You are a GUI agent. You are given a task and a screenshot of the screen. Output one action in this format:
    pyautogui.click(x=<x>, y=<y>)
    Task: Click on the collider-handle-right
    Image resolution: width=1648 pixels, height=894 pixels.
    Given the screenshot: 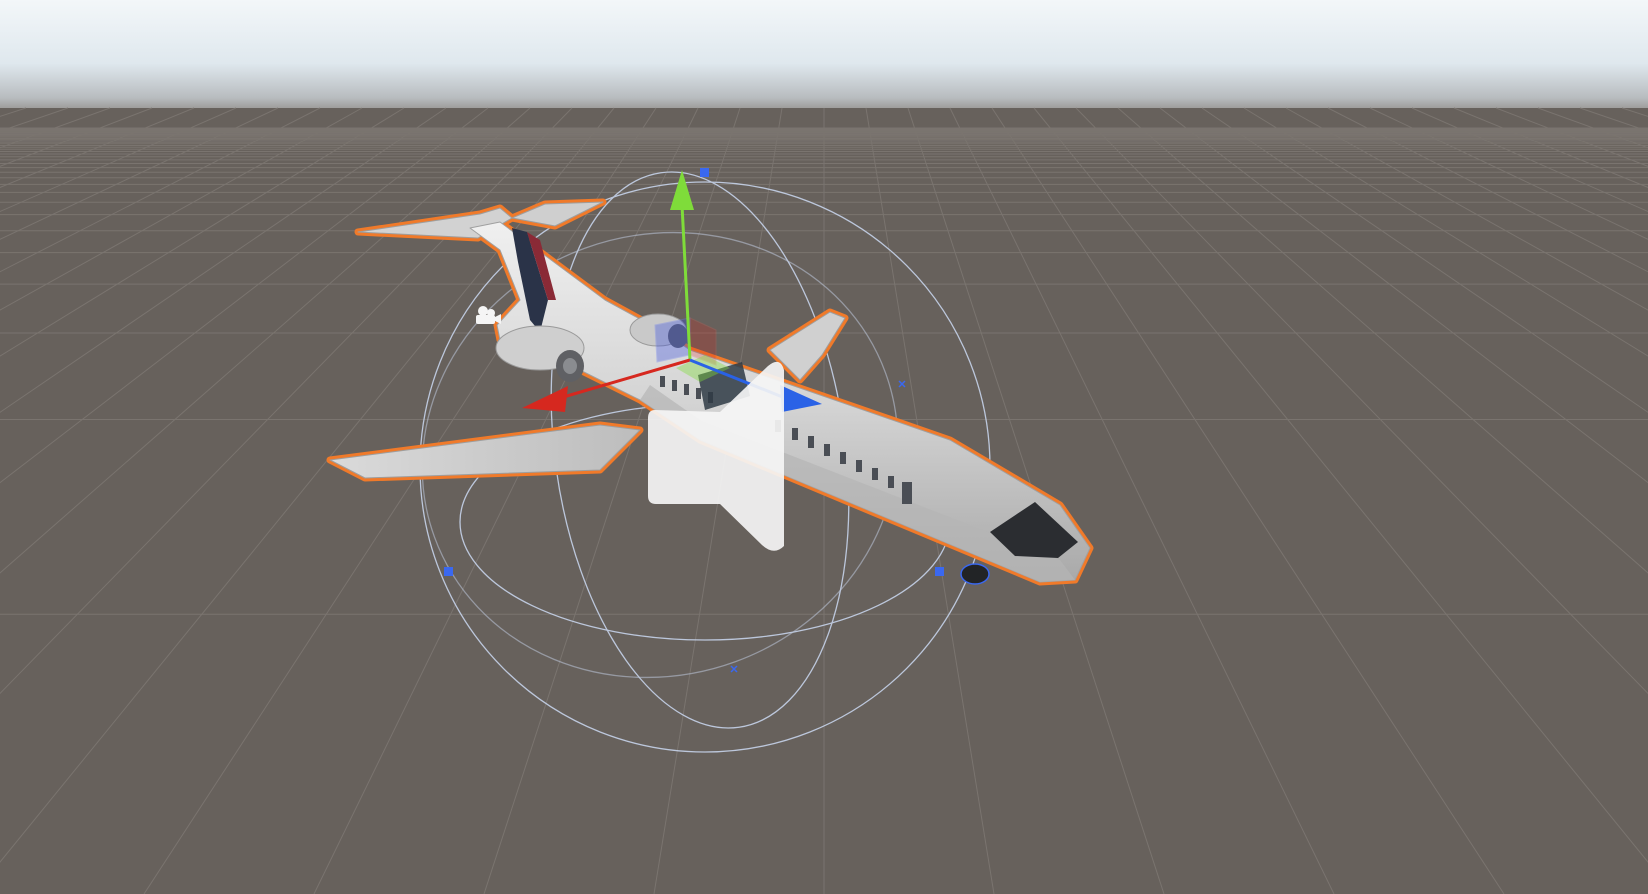 What is the action you would take?
    pyautogui.click(x=939, y=571)
    